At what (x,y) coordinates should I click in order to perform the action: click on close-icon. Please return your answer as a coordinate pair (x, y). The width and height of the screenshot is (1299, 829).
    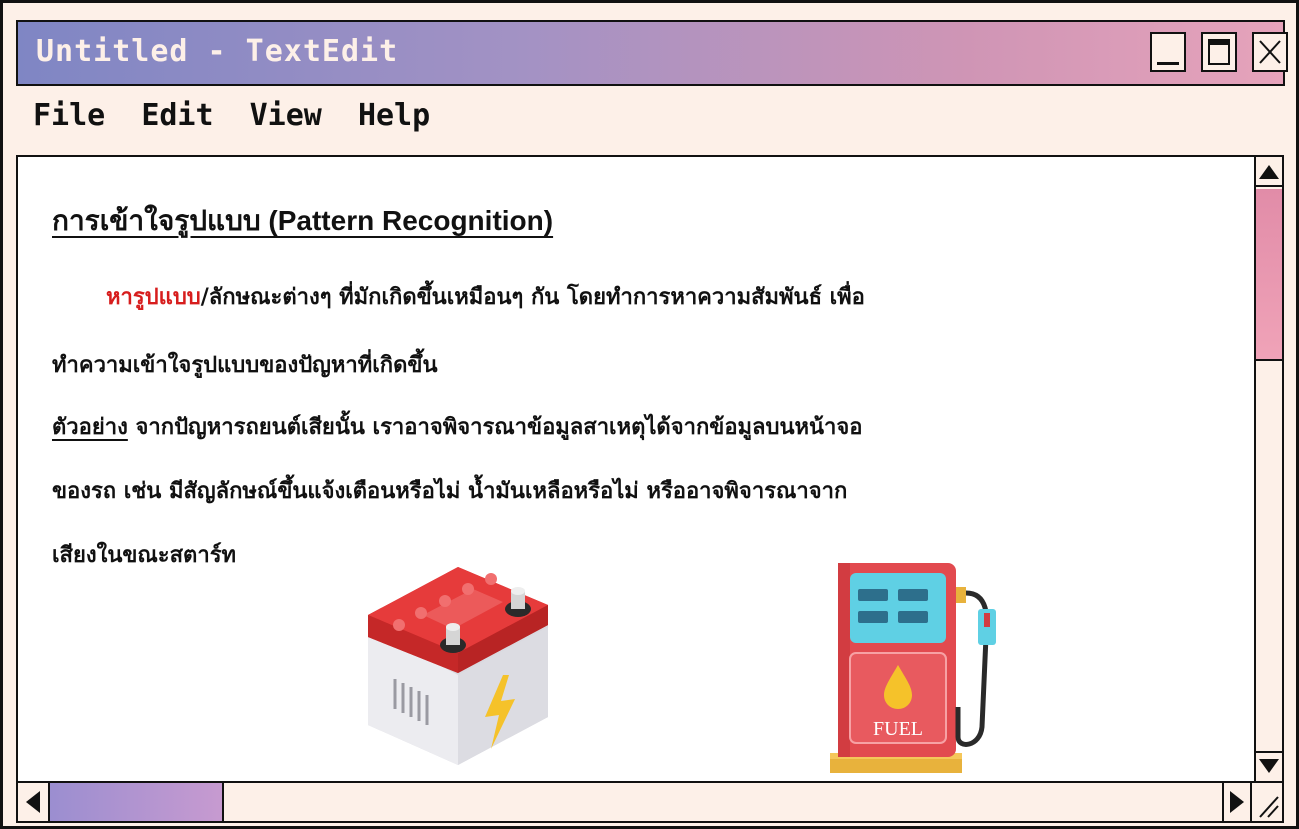
    Looking at the image, I should click on (1270, 52).